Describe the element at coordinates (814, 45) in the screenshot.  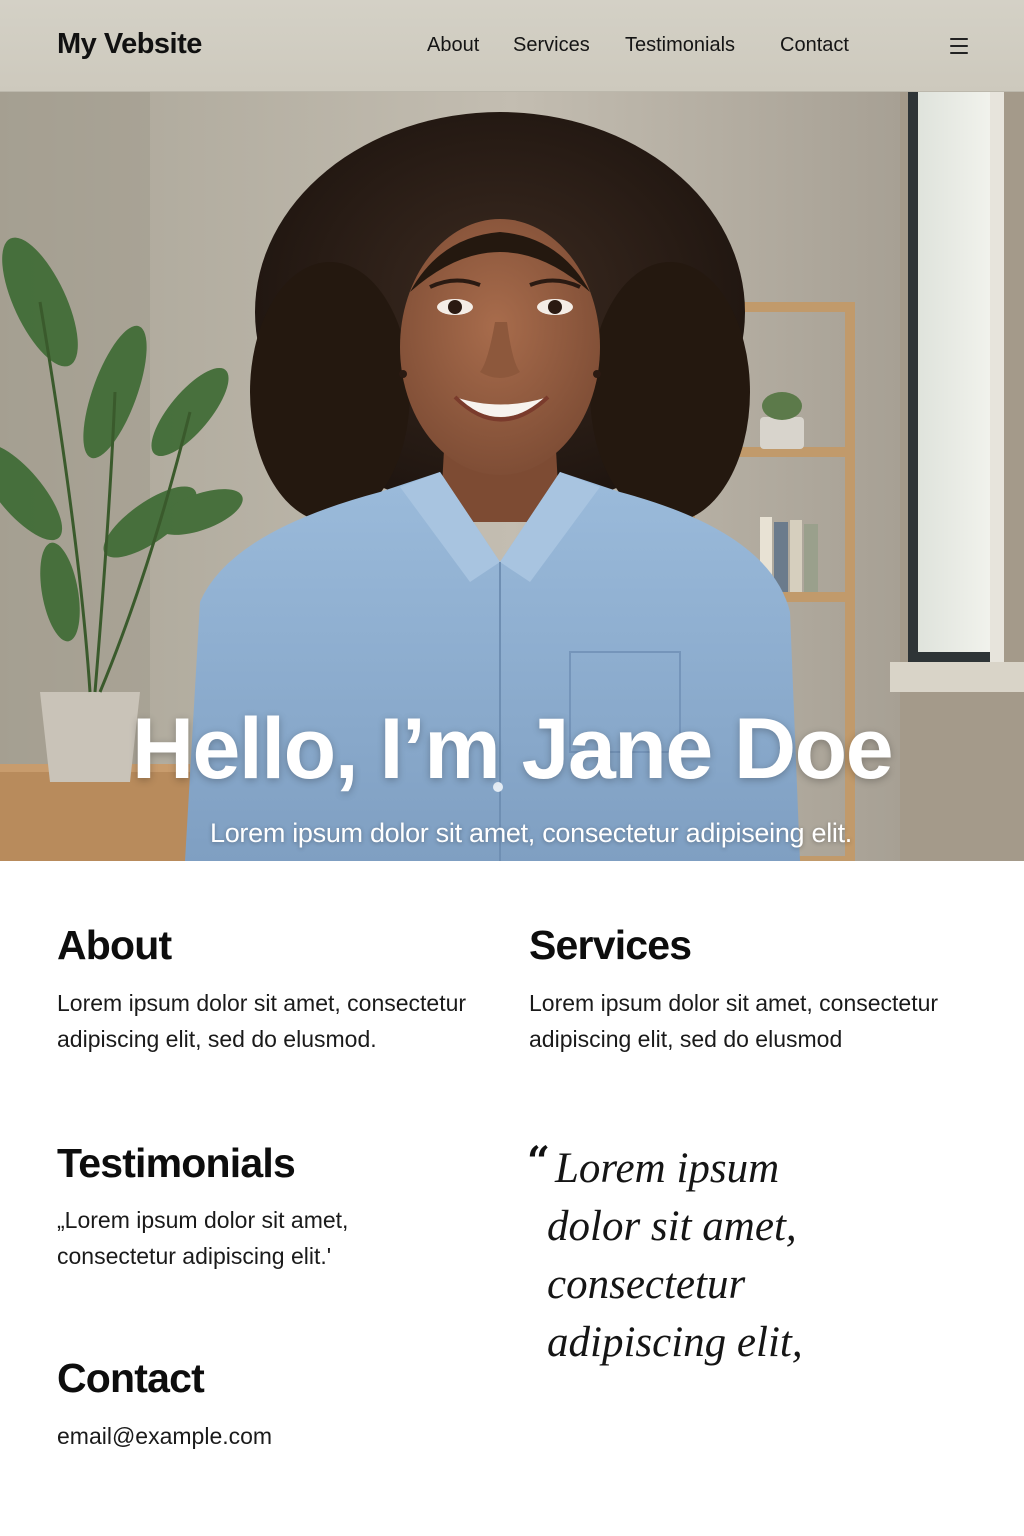
I see `nav-link-contact: Contact` at that location.